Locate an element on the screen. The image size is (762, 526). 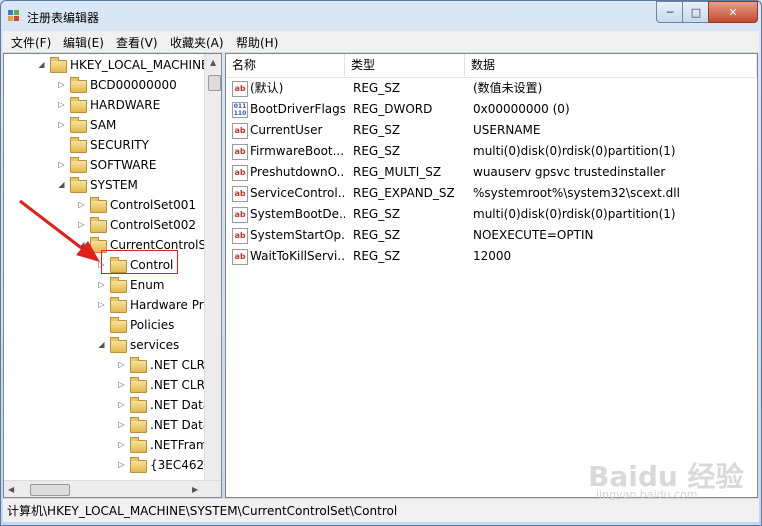
window-title: 注册表编辑器 is located at coordinates (63, 18).